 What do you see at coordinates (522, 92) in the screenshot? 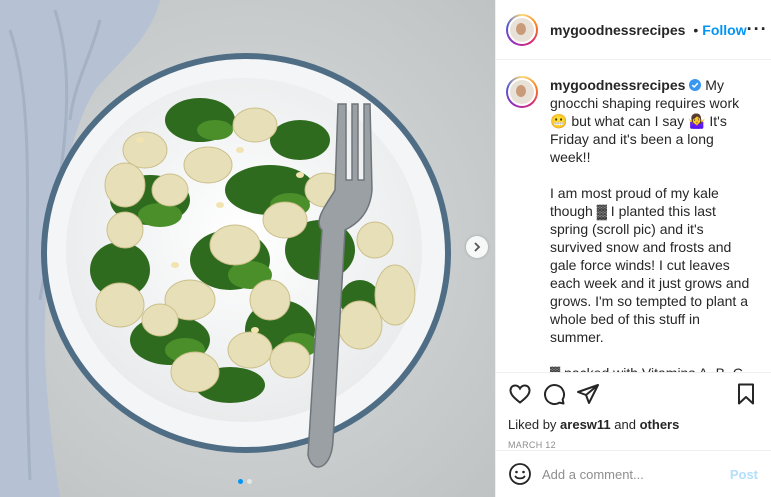
I see `caption-avatar` at bounding box center [522, 92].